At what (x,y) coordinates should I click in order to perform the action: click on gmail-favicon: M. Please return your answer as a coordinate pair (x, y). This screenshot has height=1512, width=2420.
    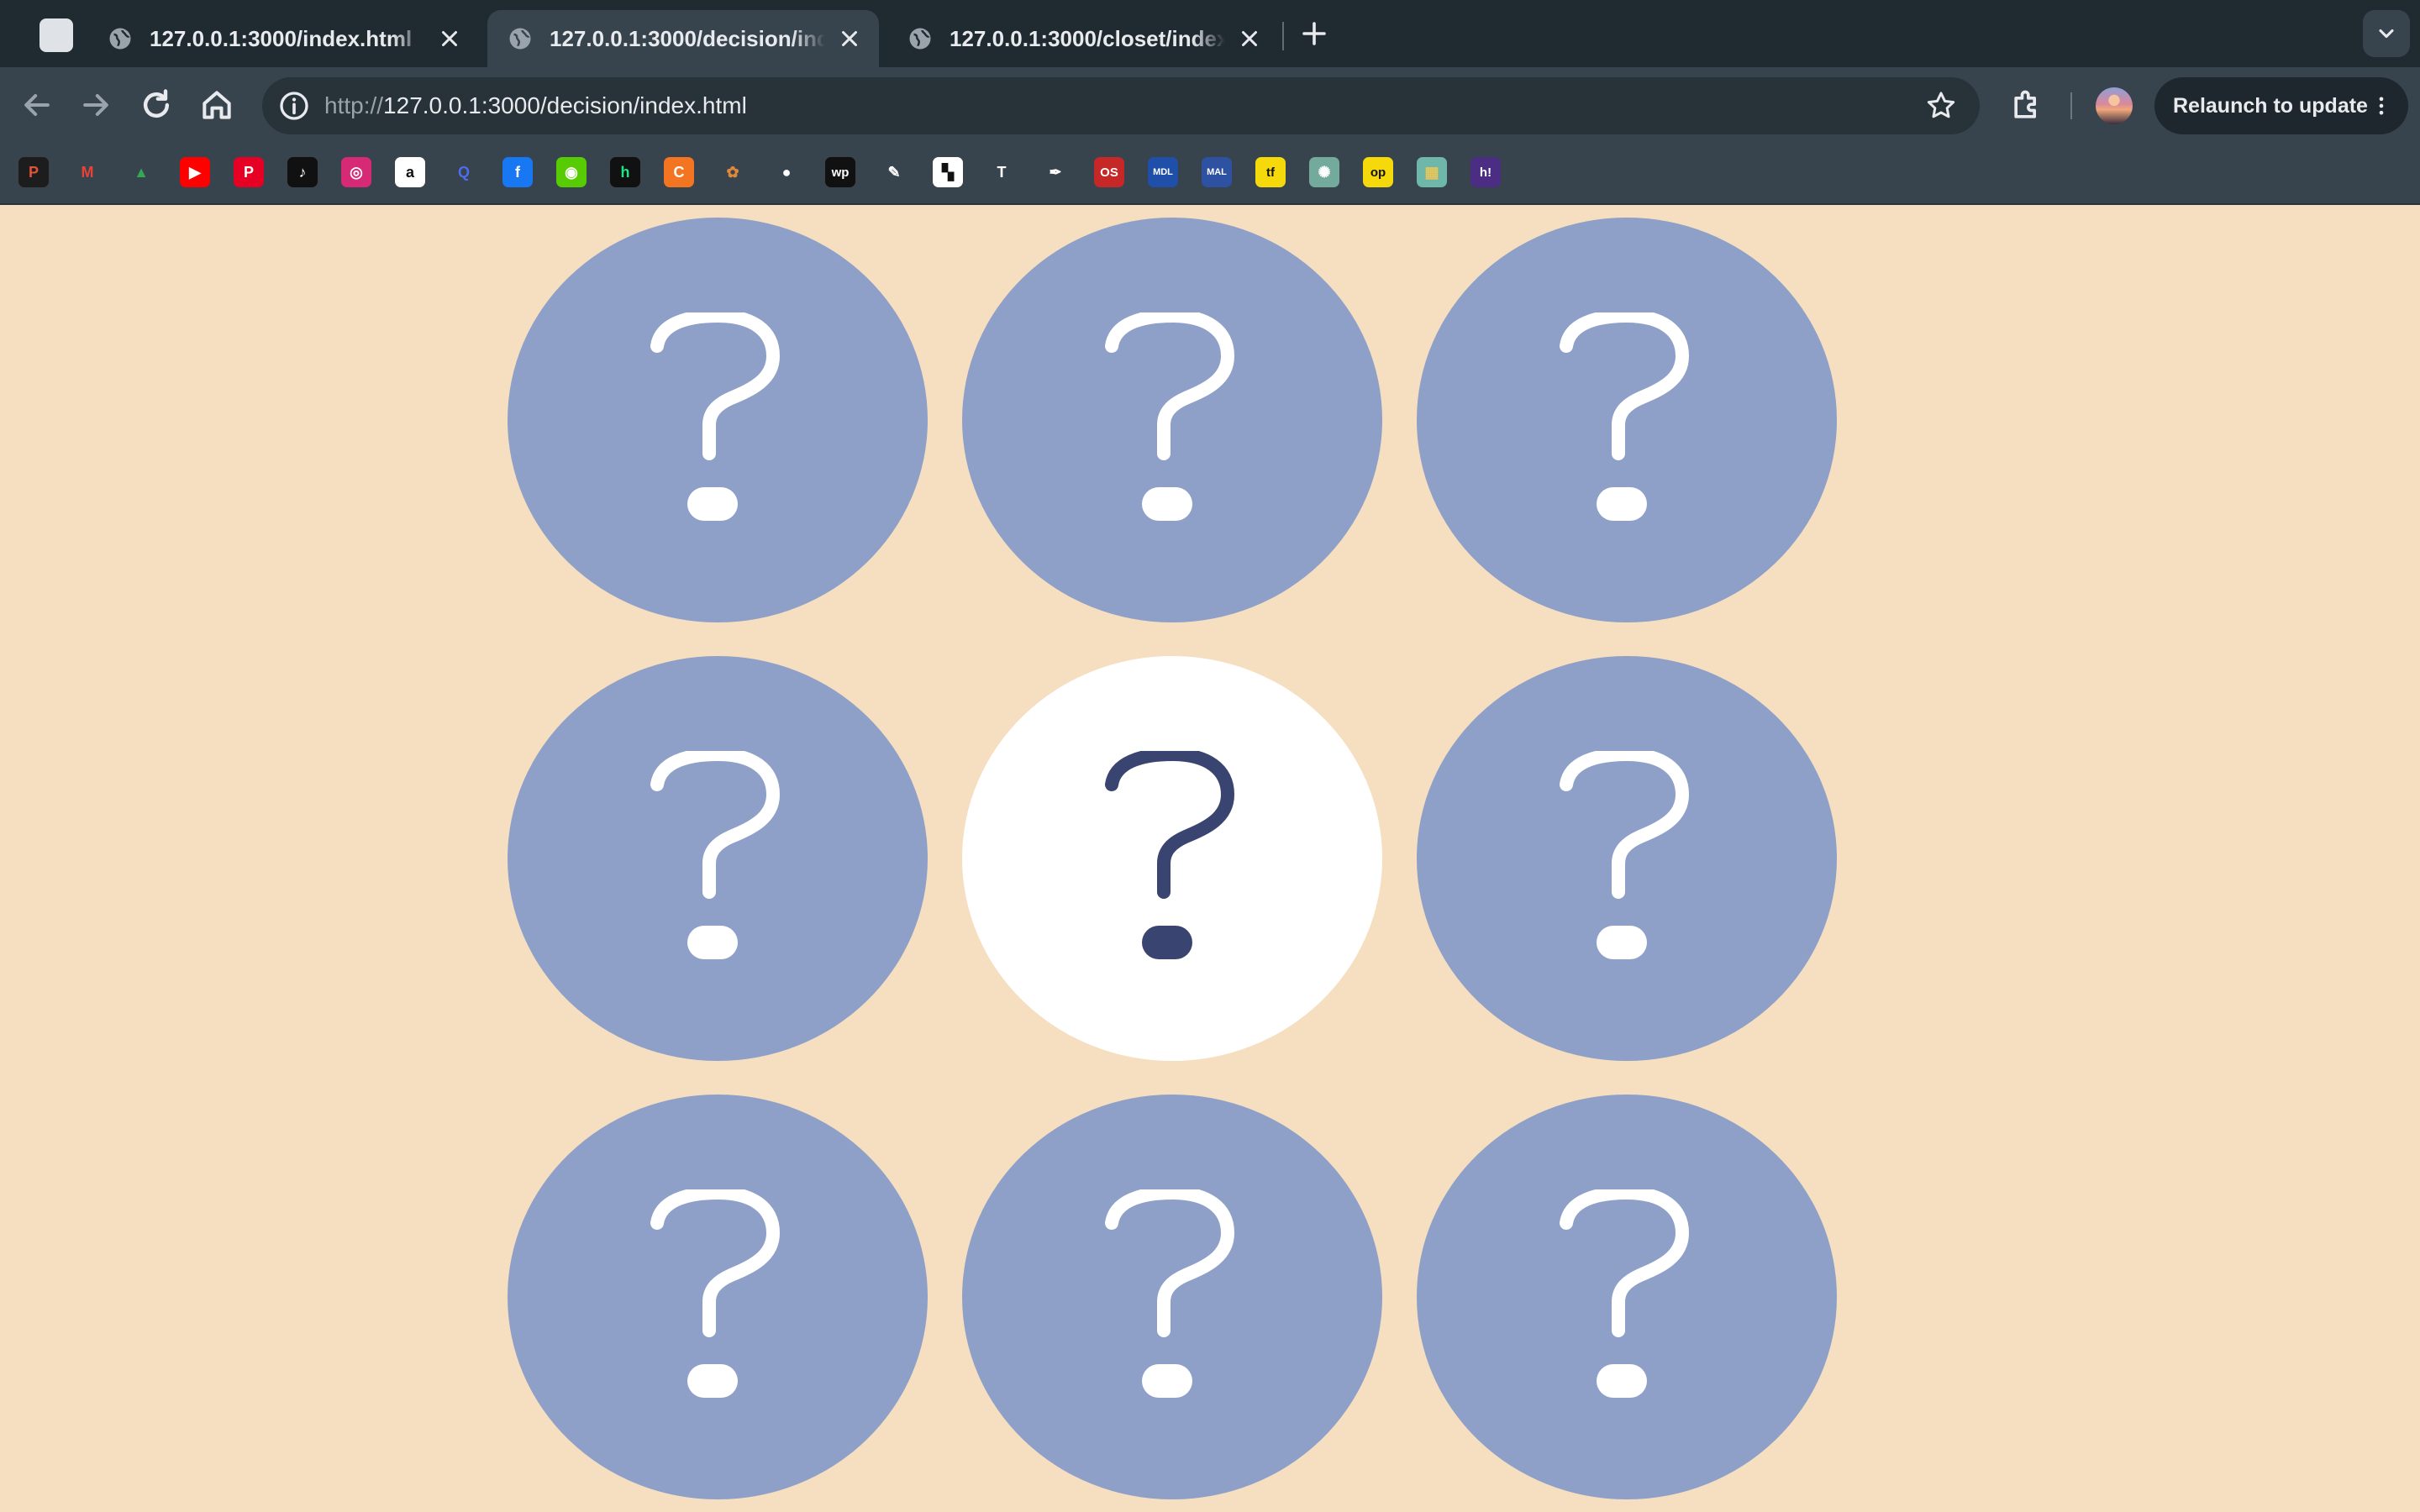
    Looking at the image, I should click on (87, 172).